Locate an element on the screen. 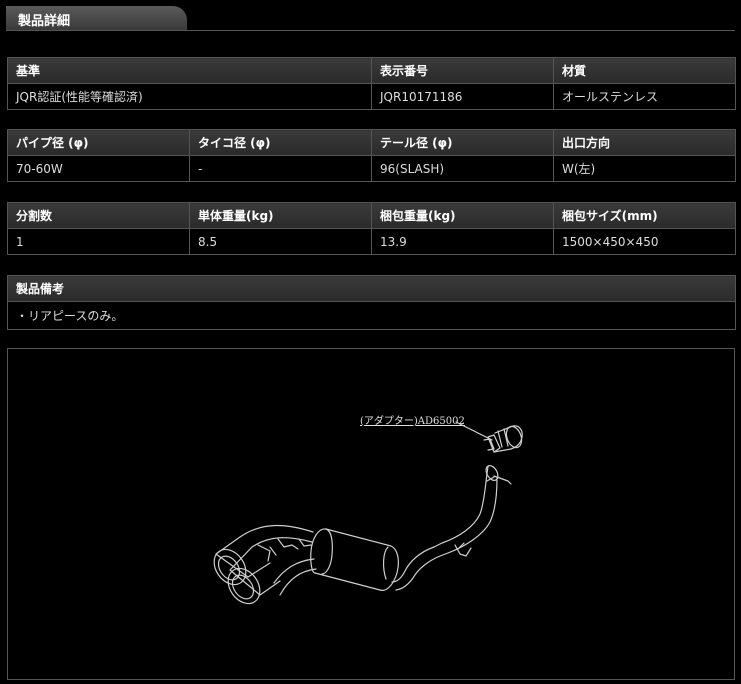  table-header-cell: 分割数 is located at coordinates (98, 215).